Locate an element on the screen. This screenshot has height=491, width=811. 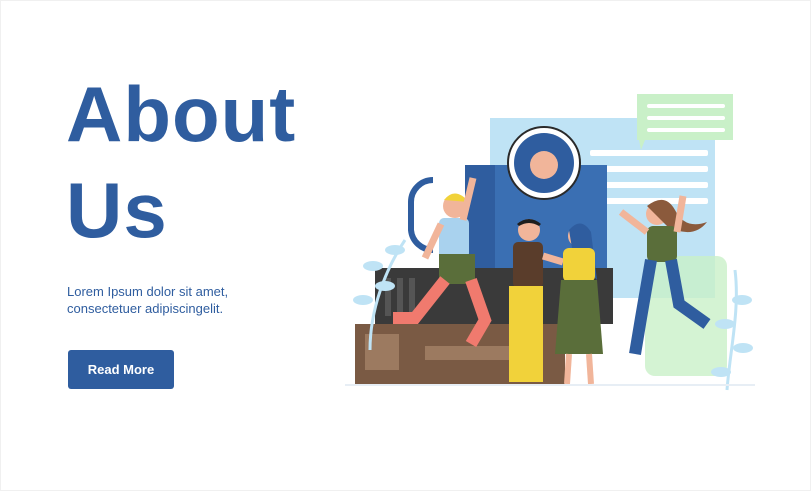
page-title: About Us is located at coordinates (181, 162).